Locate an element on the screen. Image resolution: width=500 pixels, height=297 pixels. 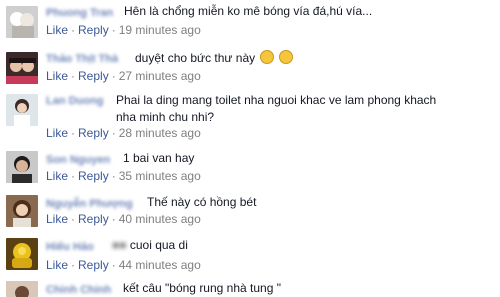
comment-text-content: duyệt cho bức thư này is located at coordinates (195, 58).